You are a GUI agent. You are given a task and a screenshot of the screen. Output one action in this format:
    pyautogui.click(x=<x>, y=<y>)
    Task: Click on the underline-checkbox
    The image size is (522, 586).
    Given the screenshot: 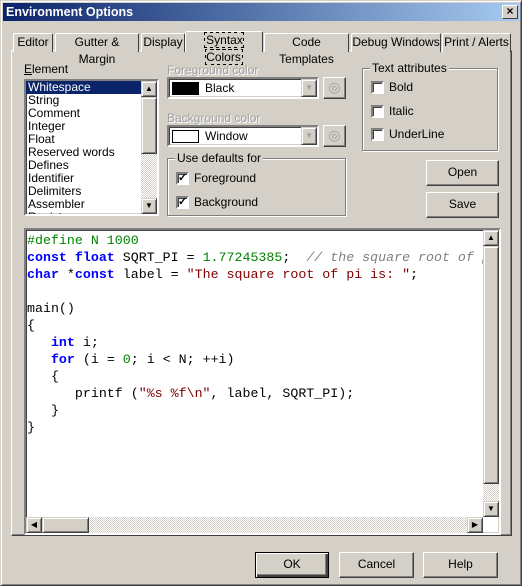 What is the action you would take?
    pyautogui.click(x=377, y=134)
    